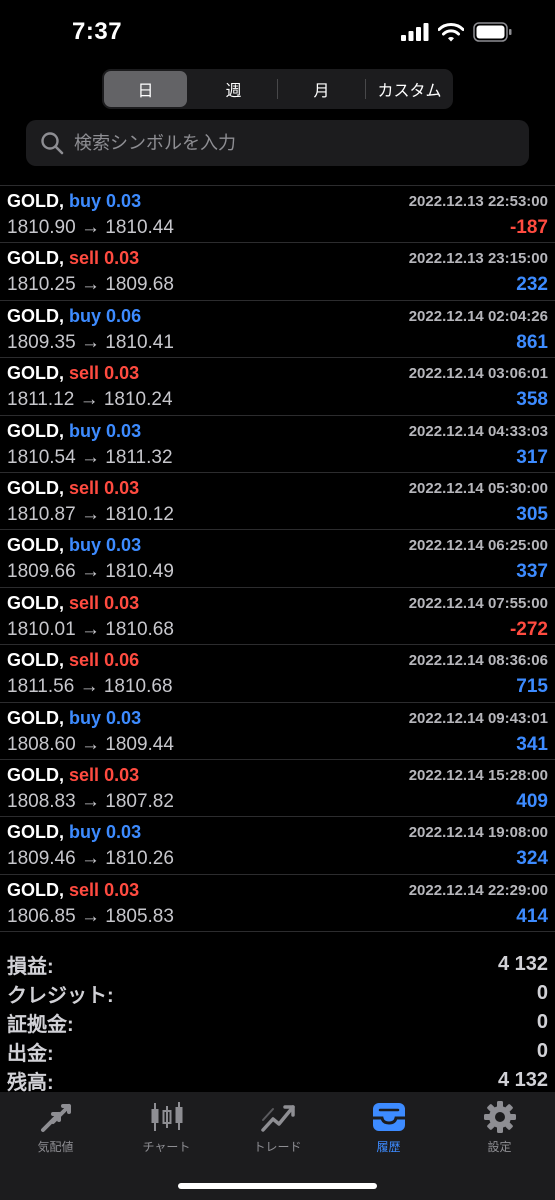  I want to click on tab-day: 日, so click(145, 89).